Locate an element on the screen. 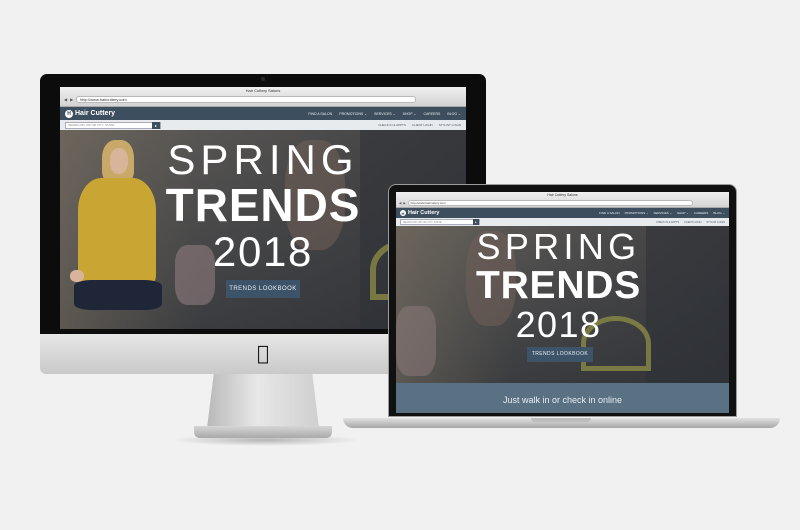  site-logo: H Hair Cuttery is located at coordinates (90, 113).